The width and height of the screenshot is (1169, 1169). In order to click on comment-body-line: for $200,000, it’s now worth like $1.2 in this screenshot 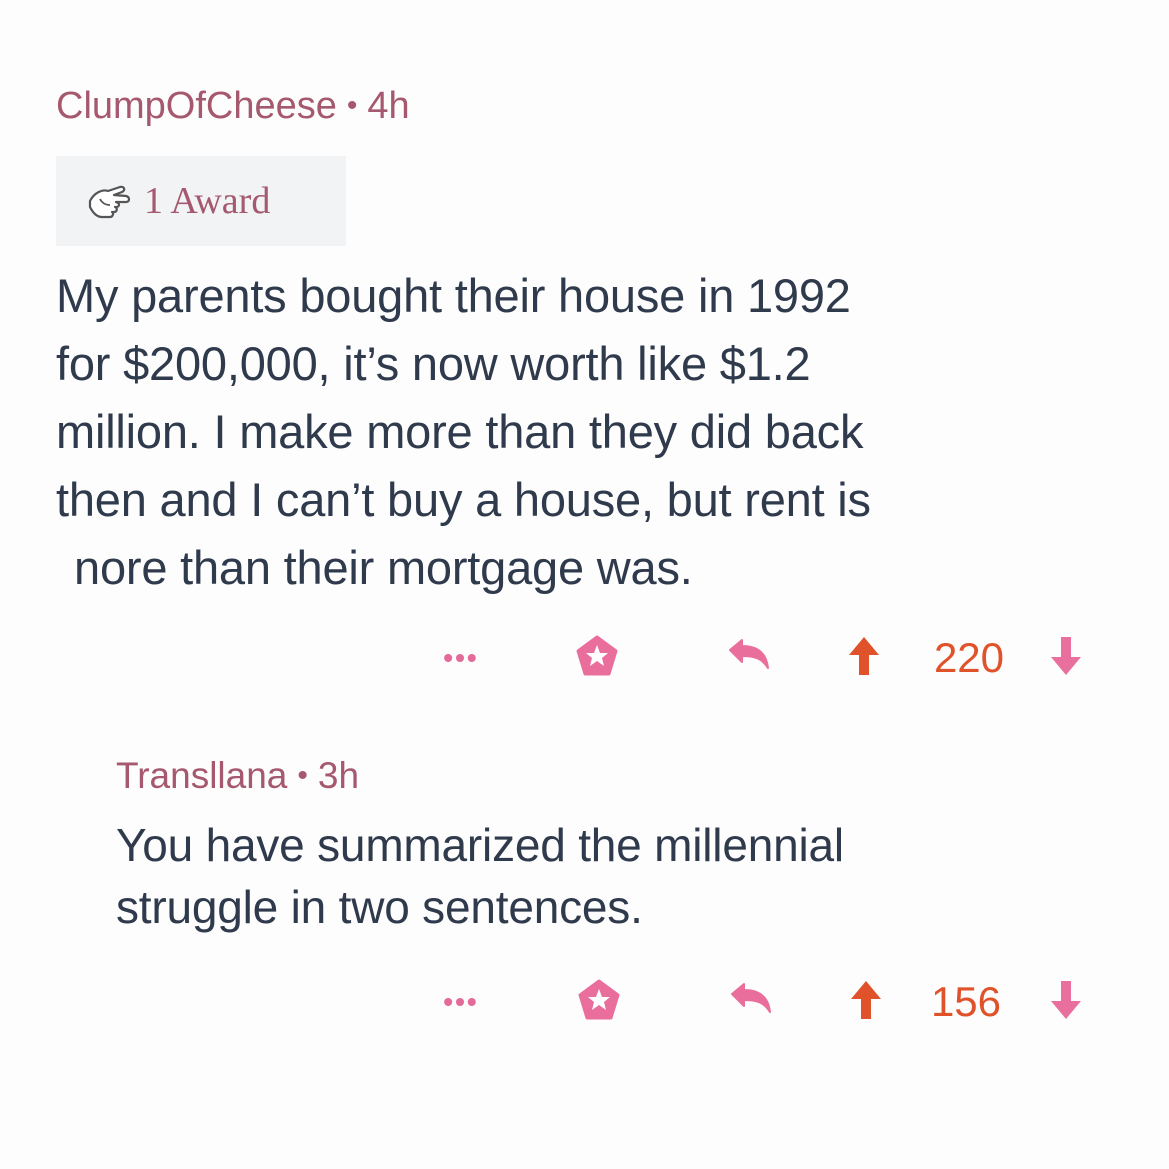, I will do `click(433, 363)`.